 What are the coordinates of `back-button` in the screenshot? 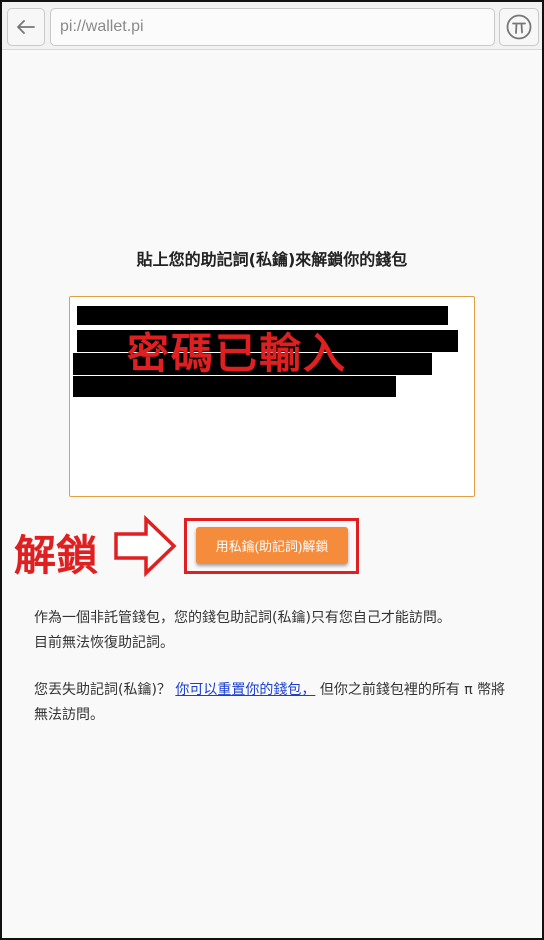 It's located at (26, 27).